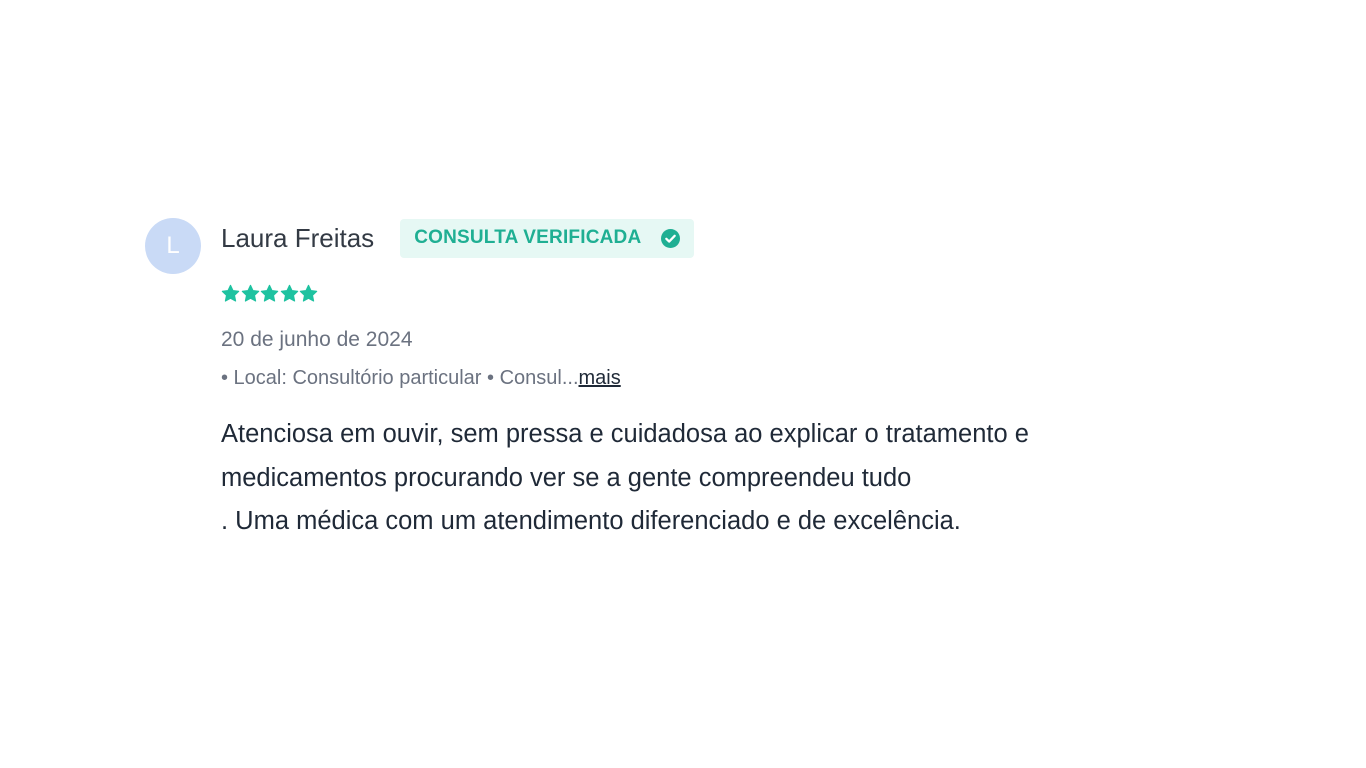 The width and height of the screenshot is (1366, 768). Describe the element at coordinates (671, 238) in the screenshot. I see `check-circle-icon` at that location.